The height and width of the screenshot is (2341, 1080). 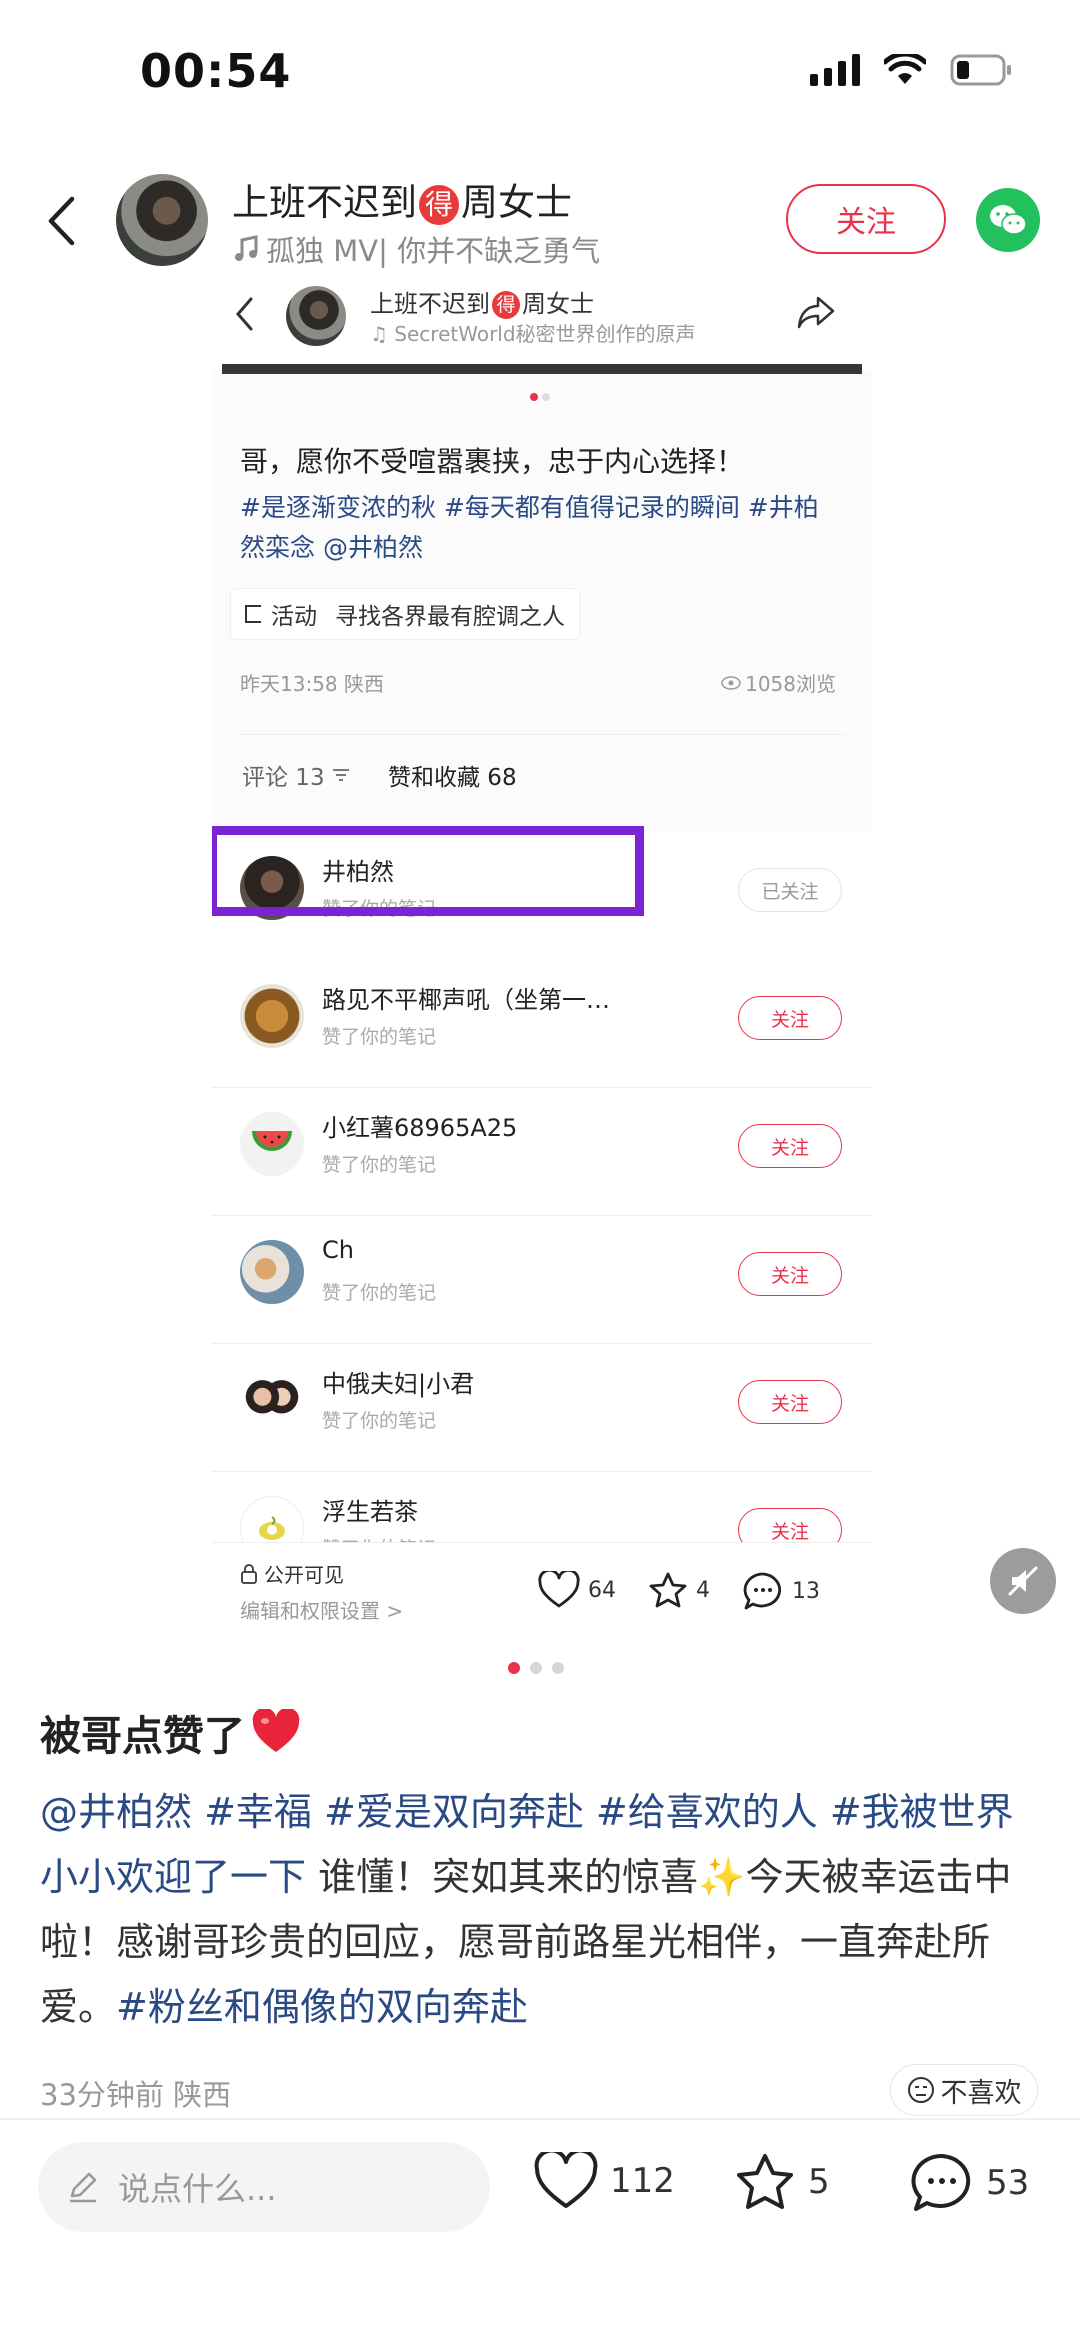 What do you see at coordinates (542, 734) in the screenshot?
I see `embedded-divider` at bounding box center [542, 734].